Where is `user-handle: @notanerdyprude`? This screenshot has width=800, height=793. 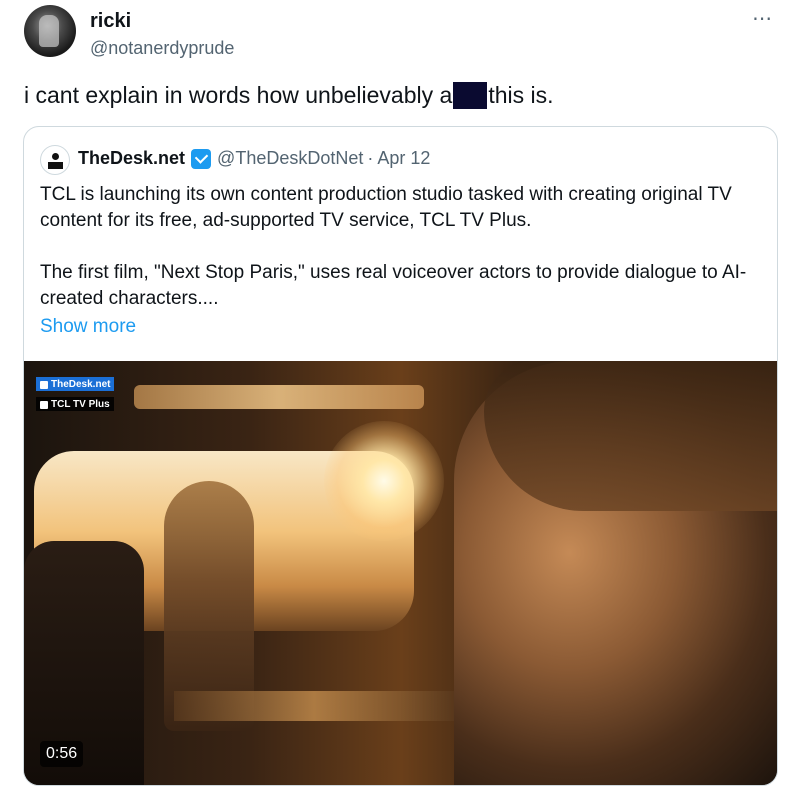 user-handle: @notanerdyprude is located at coordinates (162, 48).